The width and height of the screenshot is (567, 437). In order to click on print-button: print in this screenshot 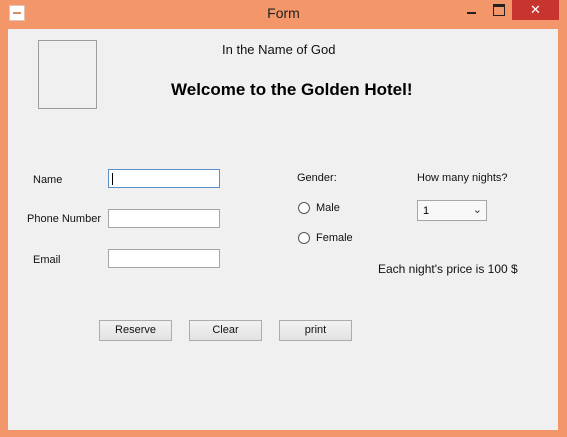, I will do `click(315, 330)`.